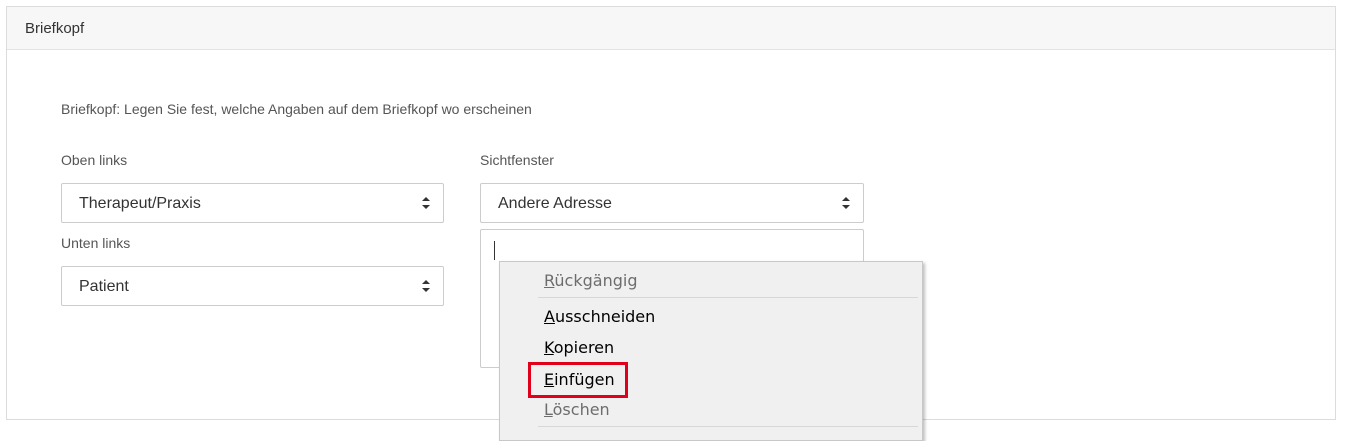  I want to click on bottom-left-label: Unten links, so click(96, 243).